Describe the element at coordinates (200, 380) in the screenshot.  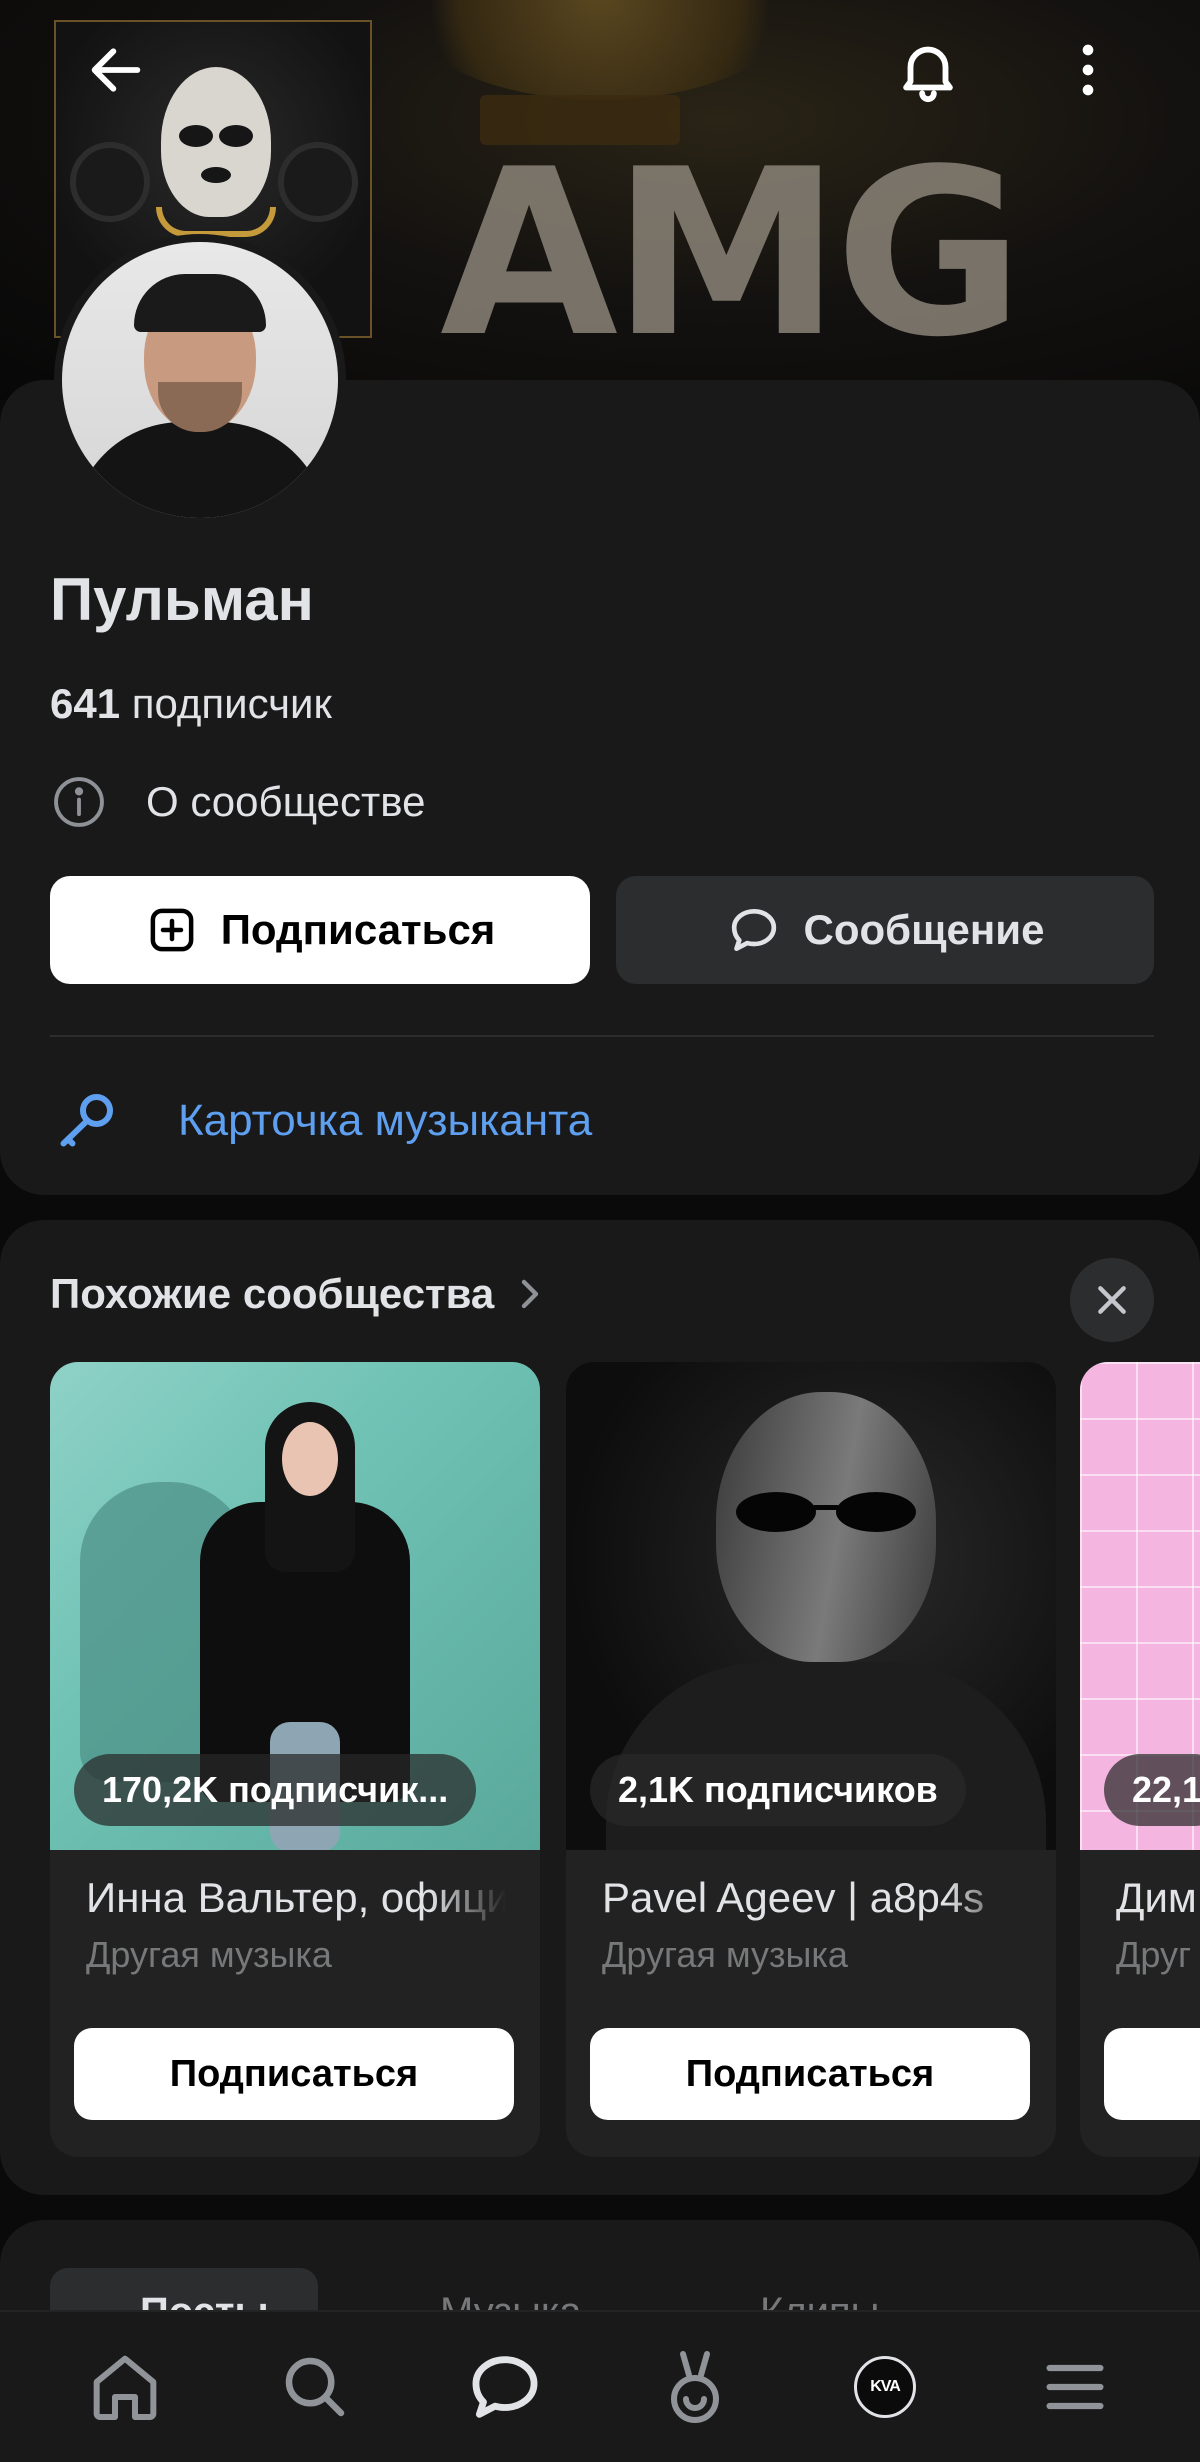
I see `community-avatar` at that location.